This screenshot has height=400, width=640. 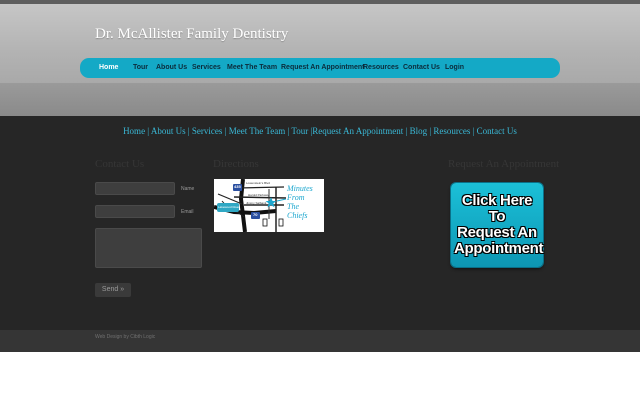 What do you see at coordinates (135, 211) in the screenshot?
I see `email-field` at bounding box center [135, 211].